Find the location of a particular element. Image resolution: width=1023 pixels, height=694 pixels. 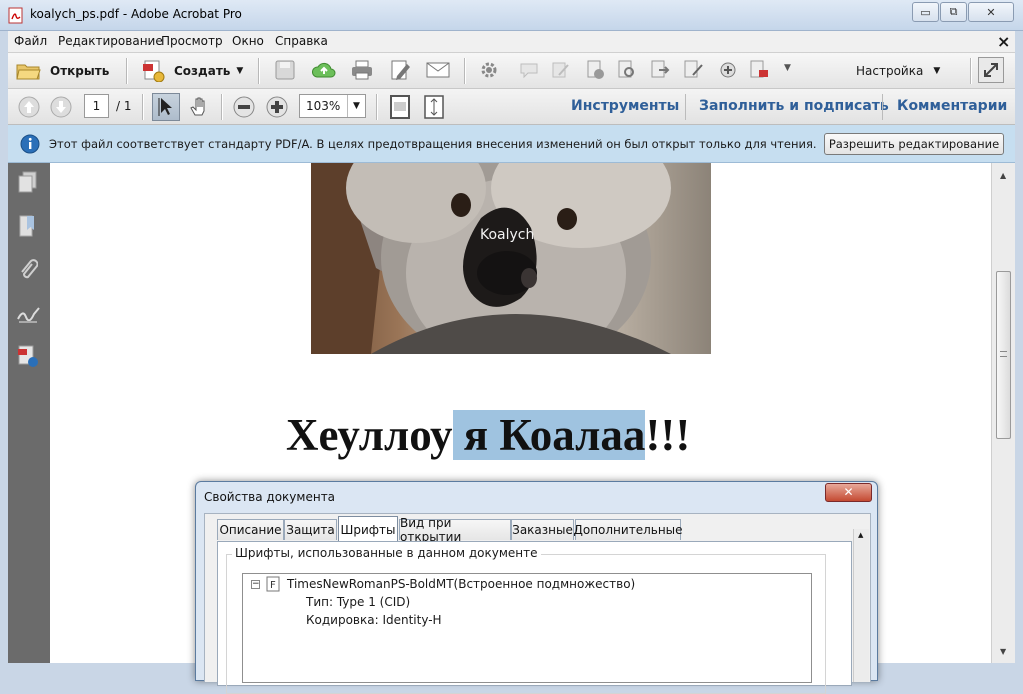

zoom-out-icon is located at coordinates (244, 107).